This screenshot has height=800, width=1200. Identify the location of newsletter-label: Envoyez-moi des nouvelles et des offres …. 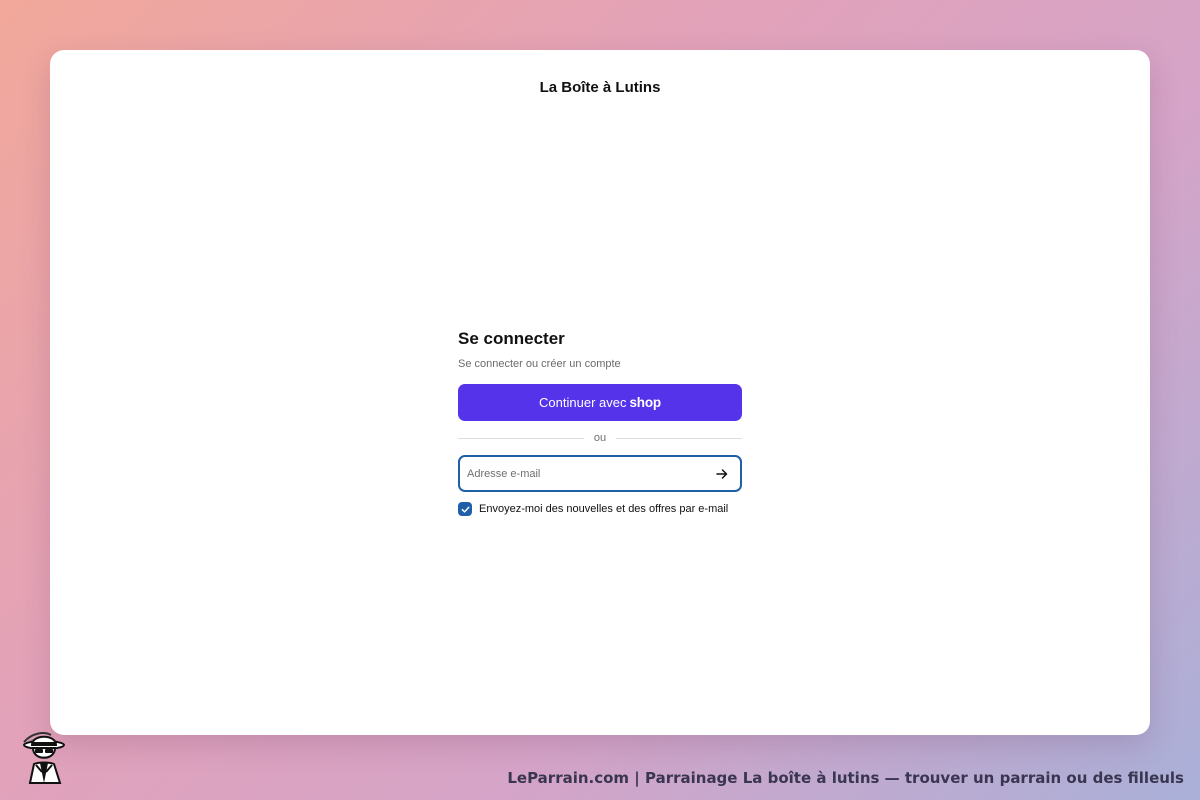
(604, 509).